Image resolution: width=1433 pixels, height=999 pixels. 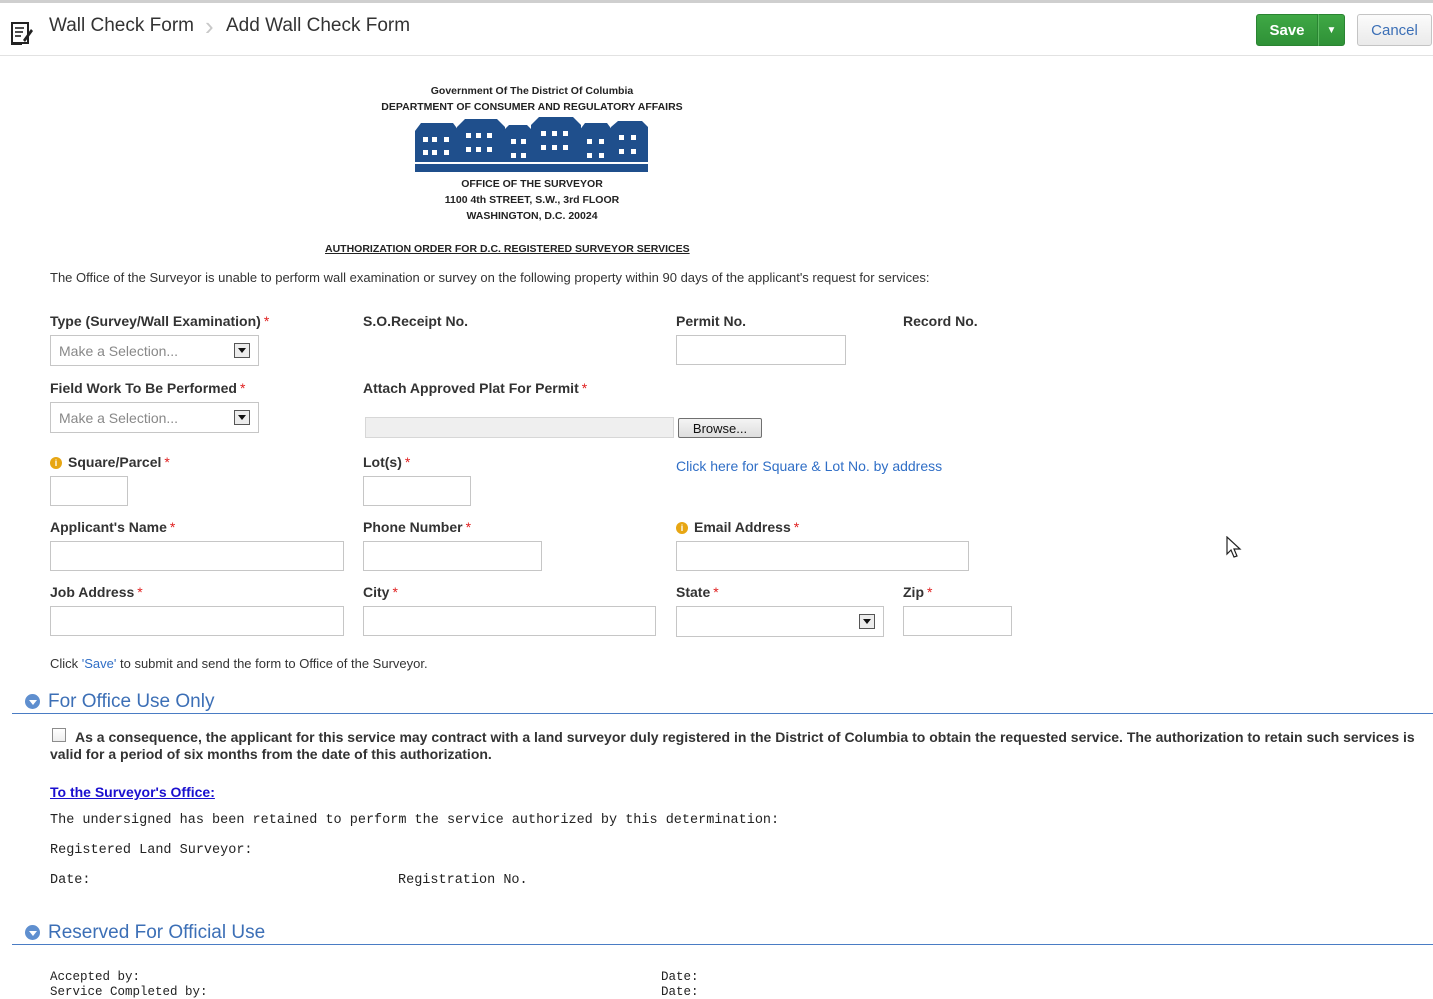 What do you see at coordinates (417, 527) in the screenshot?
I see `phone-label: Phone Number *` at bounding box center [417, 527].